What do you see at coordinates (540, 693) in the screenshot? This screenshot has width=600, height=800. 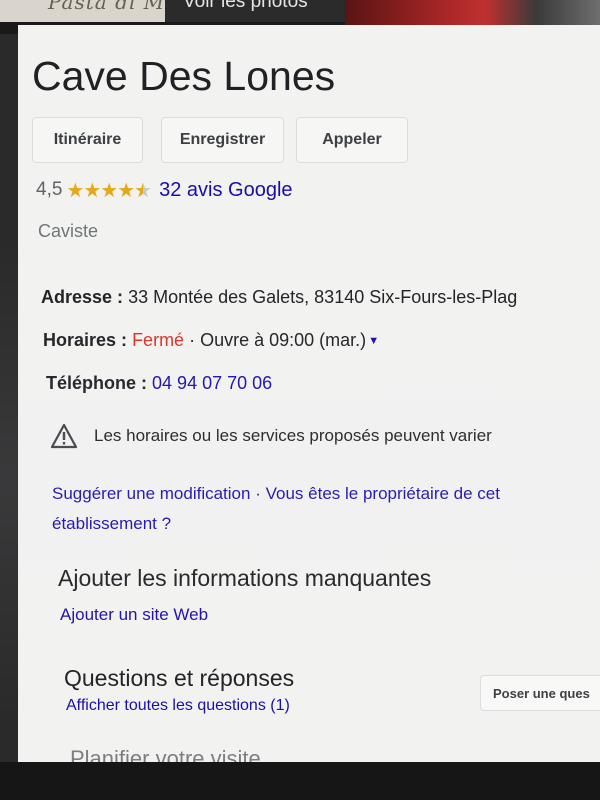 I see `ask-question-button: Poser une ques` at bounding box center [540, 693].